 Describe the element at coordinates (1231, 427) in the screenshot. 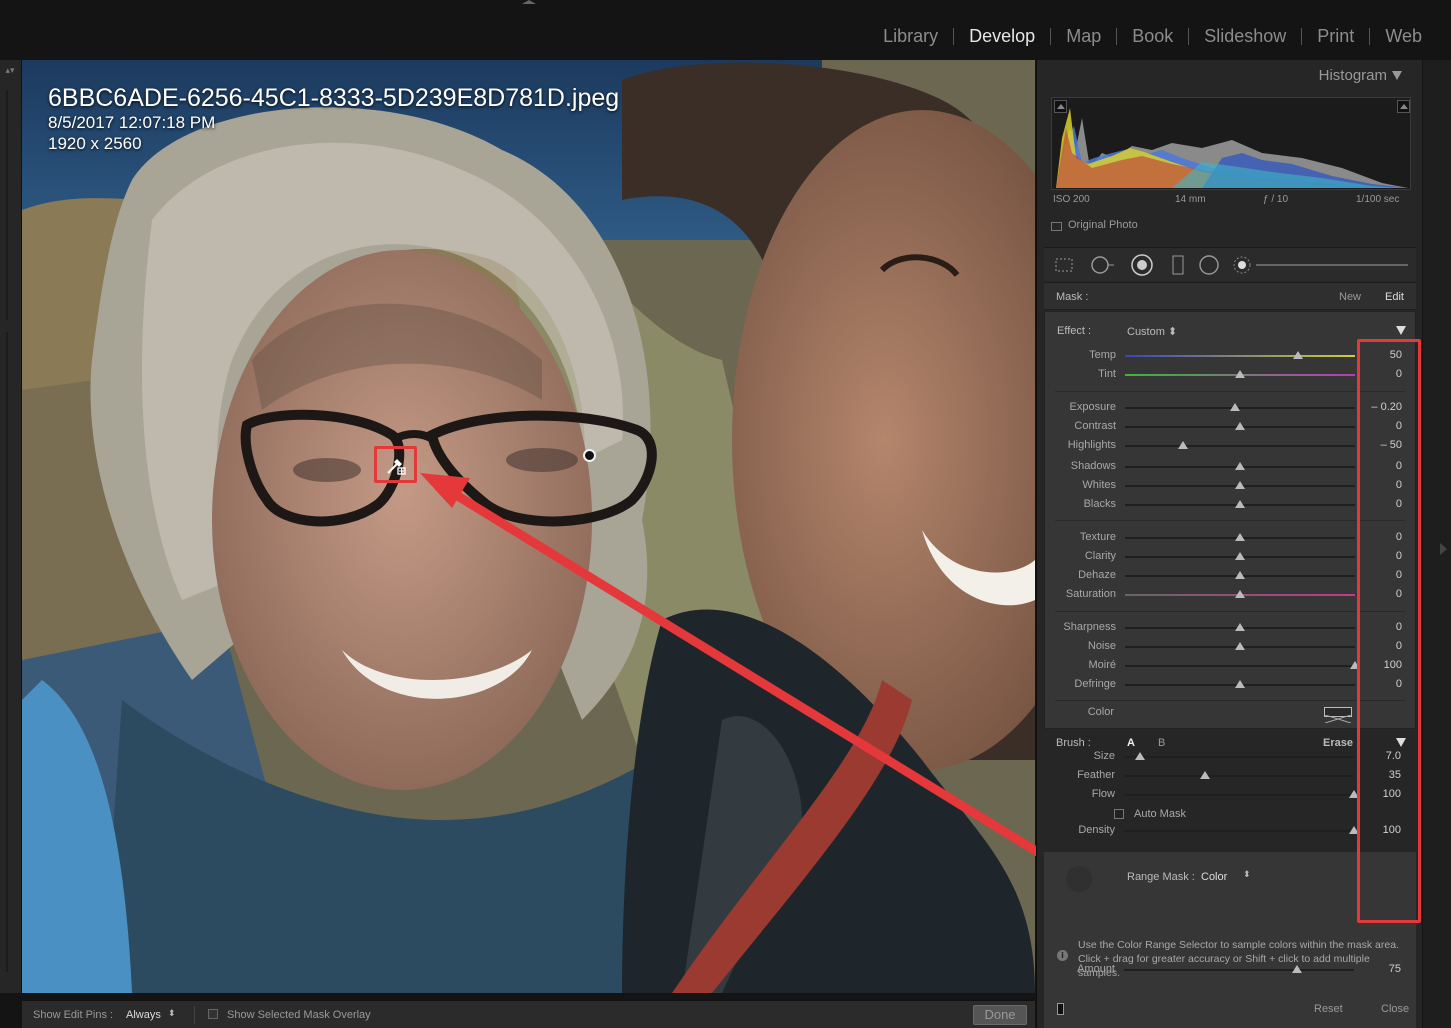

I see `slider-row-contrast: Contrast 0` at that location.